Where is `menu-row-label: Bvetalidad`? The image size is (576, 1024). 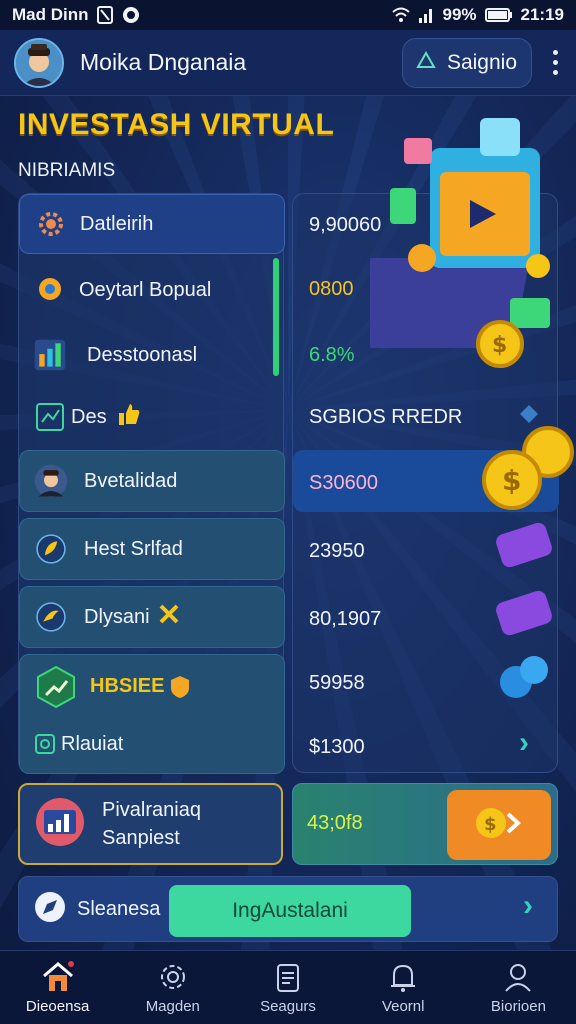 menu-row-label: Bvetalidad is located at coordinates (131, 480).